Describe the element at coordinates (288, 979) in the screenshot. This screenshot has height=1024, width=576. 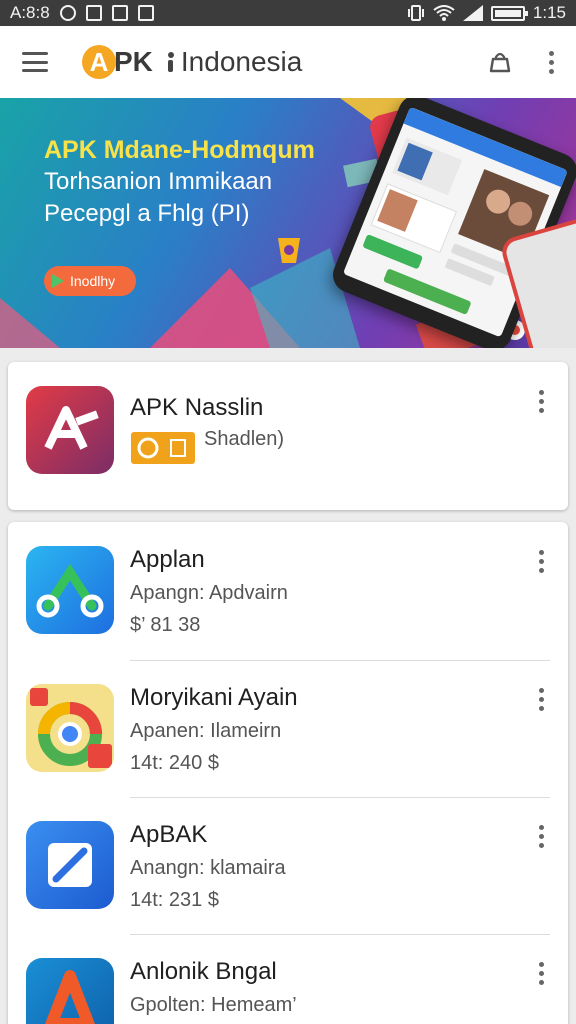
I see `list-item: Anlonik Bngal Gpolten: Hemeam’` at that location.